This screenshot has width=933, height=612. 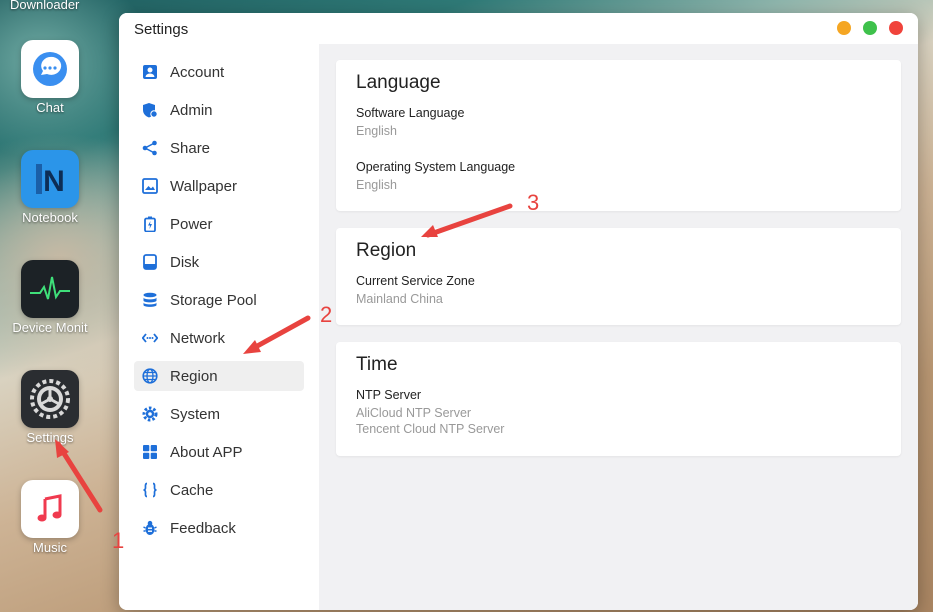 What do you see at coordinates (376, 185) in the screenshot?
I see `os-language-value: English` at bounding box center [376, 185].